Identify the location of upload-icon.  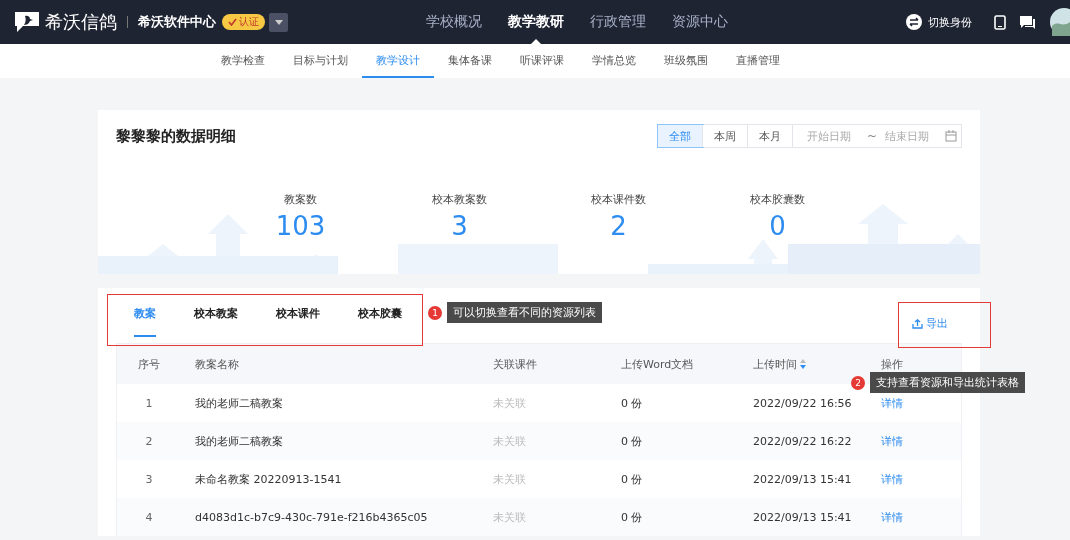
(917, 323).